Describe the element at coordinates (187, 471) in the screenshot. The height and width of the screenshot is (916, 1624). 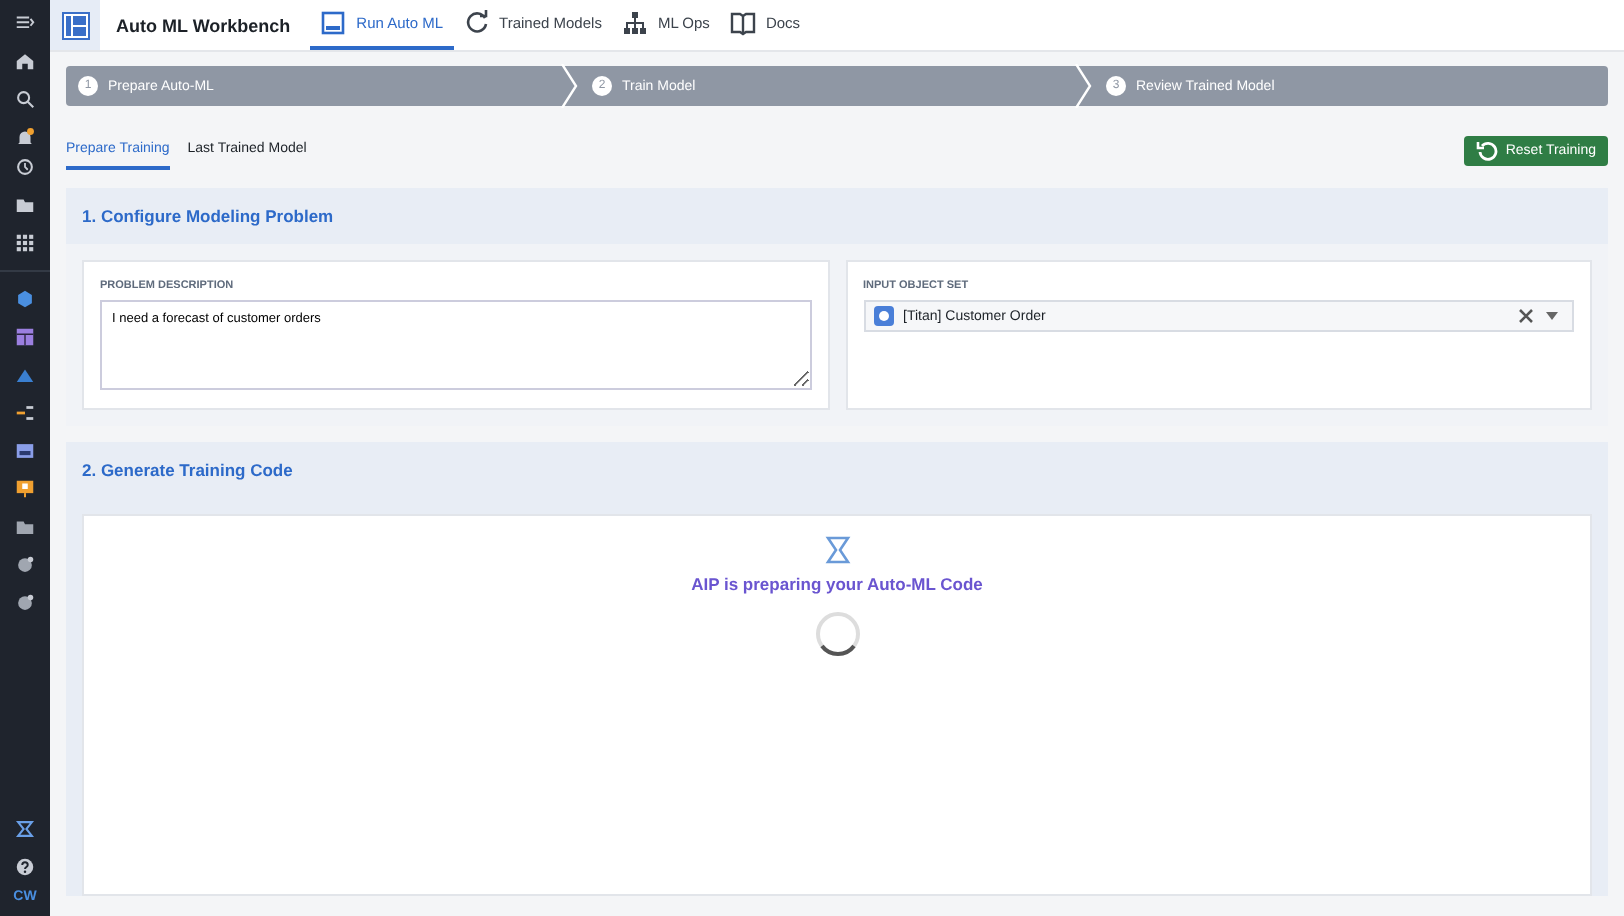
I see `section-title: 2. Generate Training Code` at that location.